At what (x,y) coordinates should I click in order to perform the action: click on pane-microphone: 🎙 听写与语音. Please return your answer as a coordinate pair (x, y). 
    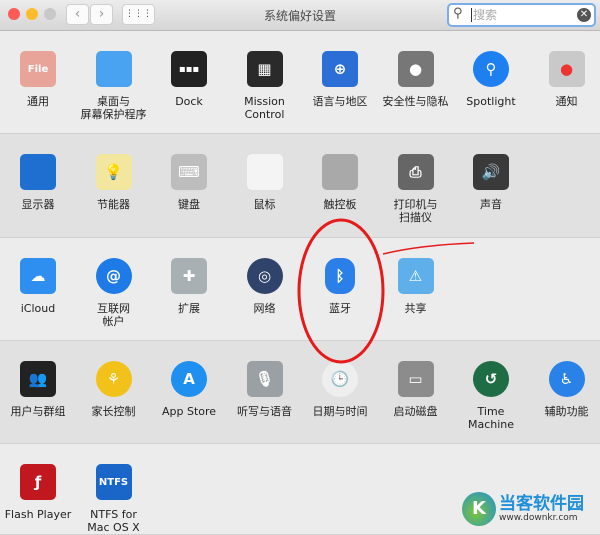
    Looking at the image, I should click on (265, 389).